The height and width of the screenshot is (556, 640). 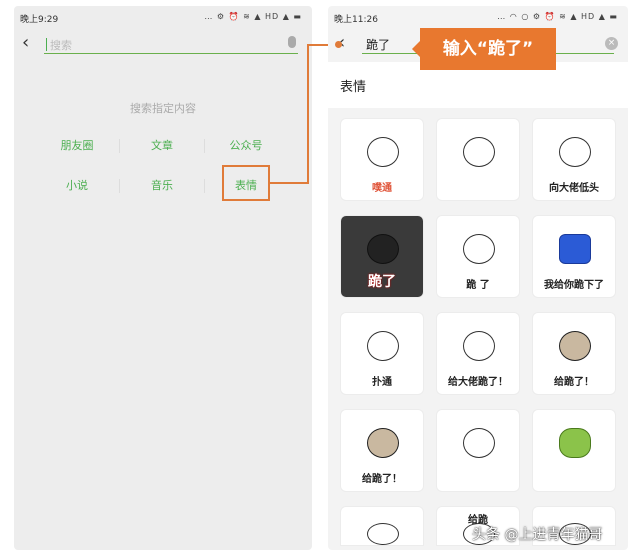 I want to click on sticker-item: 跪了, so click(x=382, y=256).